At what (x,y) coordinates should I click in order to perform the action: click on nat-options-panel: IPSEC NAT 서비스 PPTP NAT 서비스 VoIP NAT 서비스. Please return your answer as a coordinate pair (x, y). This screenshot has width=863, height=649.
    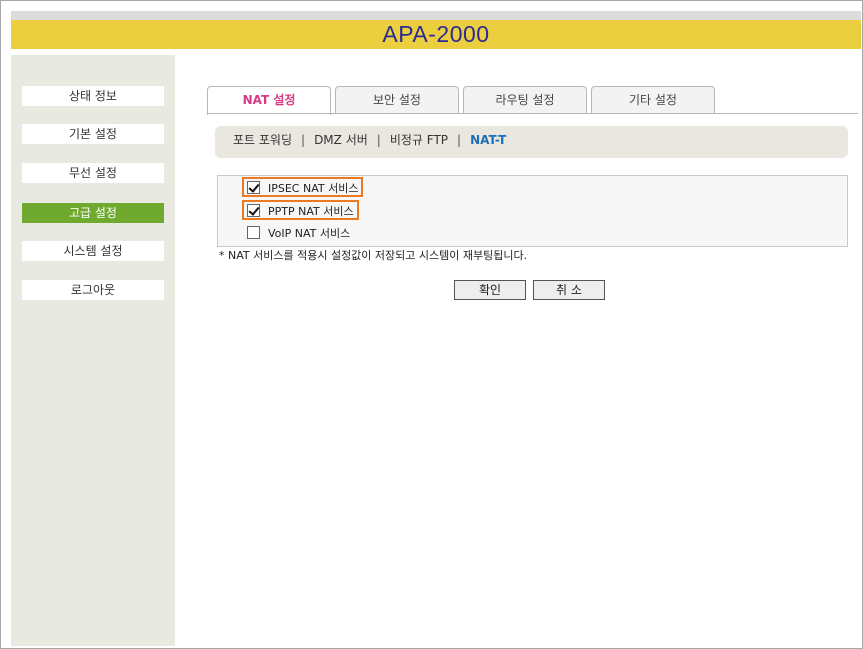
    Looking at the image, I should click on (532, 211).